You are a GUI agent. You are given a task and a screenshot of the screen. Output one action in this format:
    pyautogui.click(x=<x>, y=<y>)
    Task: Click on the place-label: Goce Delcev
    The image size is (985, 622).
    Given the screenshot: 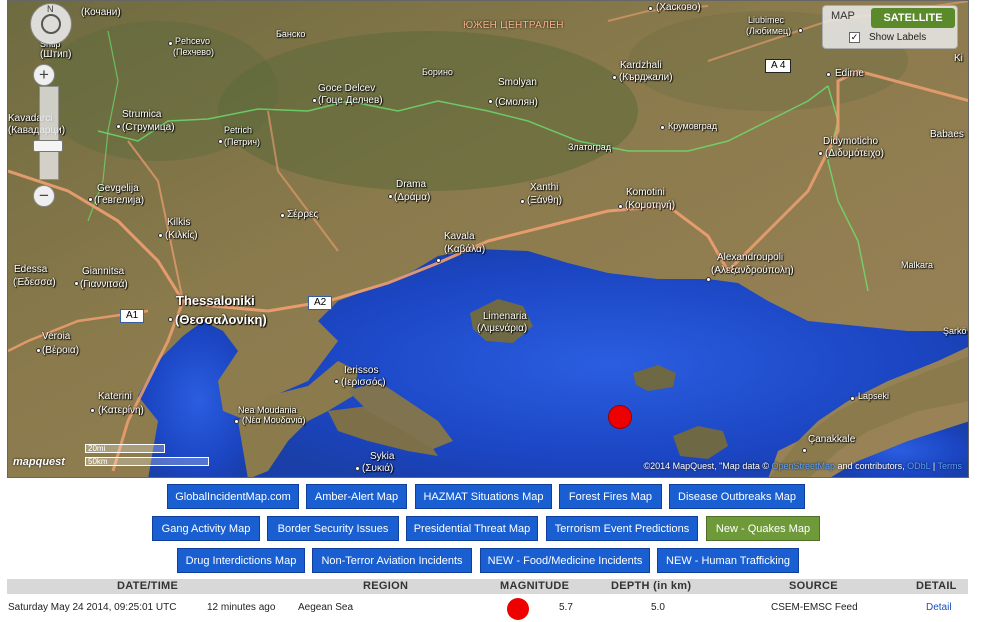 What is the action you would take?
    pyautogui.click(x=347, y=88)
    